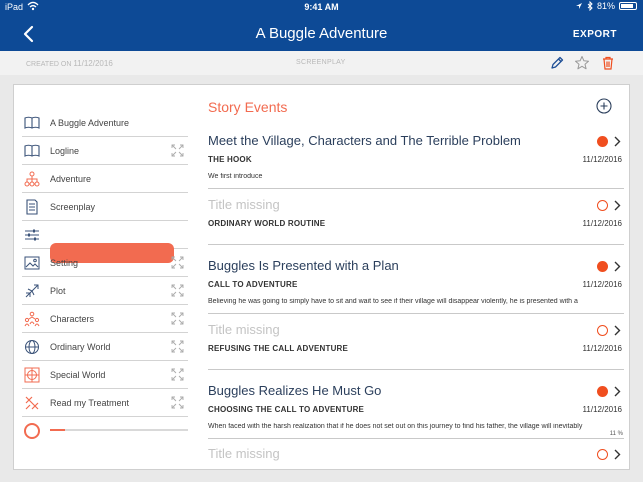 The height and width of the screenshot is (482, 643). I want to click on sidebar-item-label: Setting, so click(64, 263).